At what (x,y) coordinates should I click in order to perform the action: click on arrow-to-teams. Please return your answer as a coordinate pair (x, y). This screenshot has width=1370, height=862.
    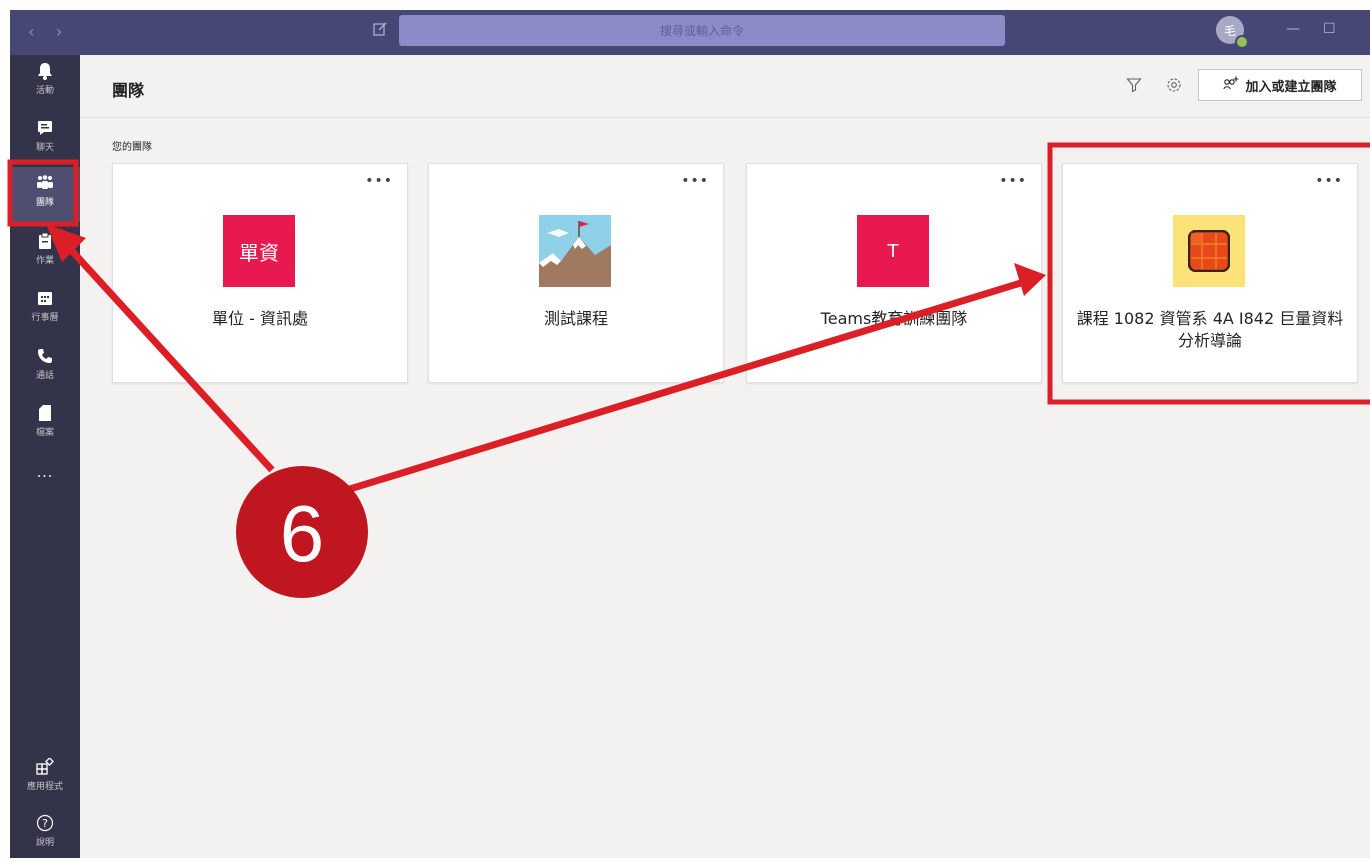
    Looking at the image, I should click on (167, 355).